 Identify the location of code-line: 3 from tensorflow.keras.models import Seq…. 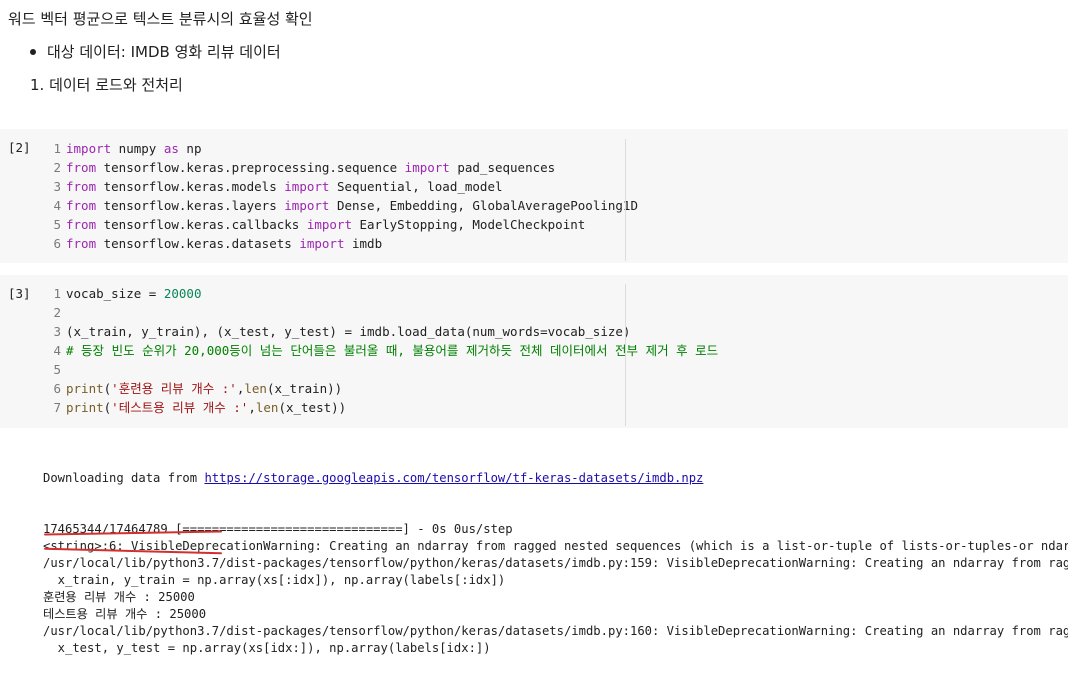
(339, 186).